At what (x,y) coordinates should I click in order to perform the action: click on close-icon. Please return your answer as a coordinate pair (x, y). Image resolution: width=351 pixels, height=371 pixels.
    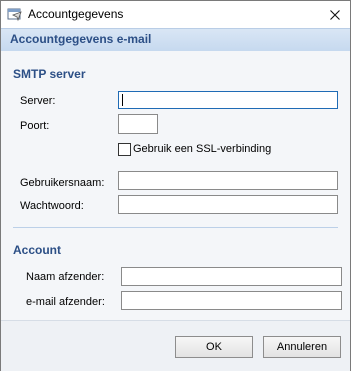
    Looking at the image, I should click on (334, 14).